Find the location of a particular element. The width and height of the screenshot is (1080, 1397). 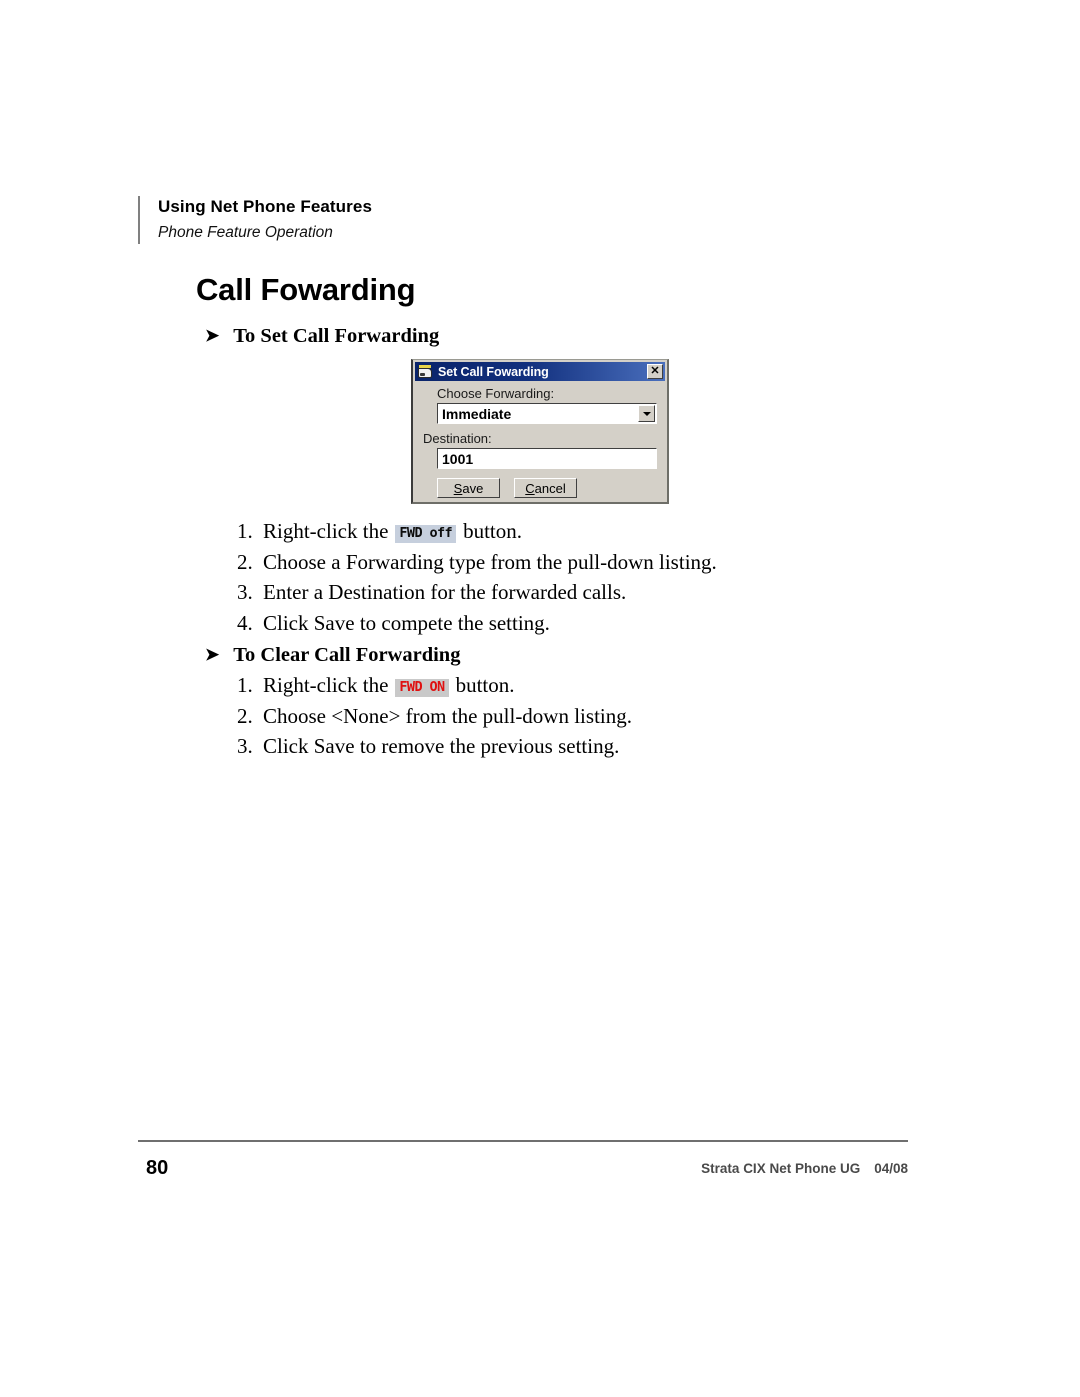

footer-document-info: Strata CIX Net Phone UG 04/08 is located at coordinates (804, 1168).